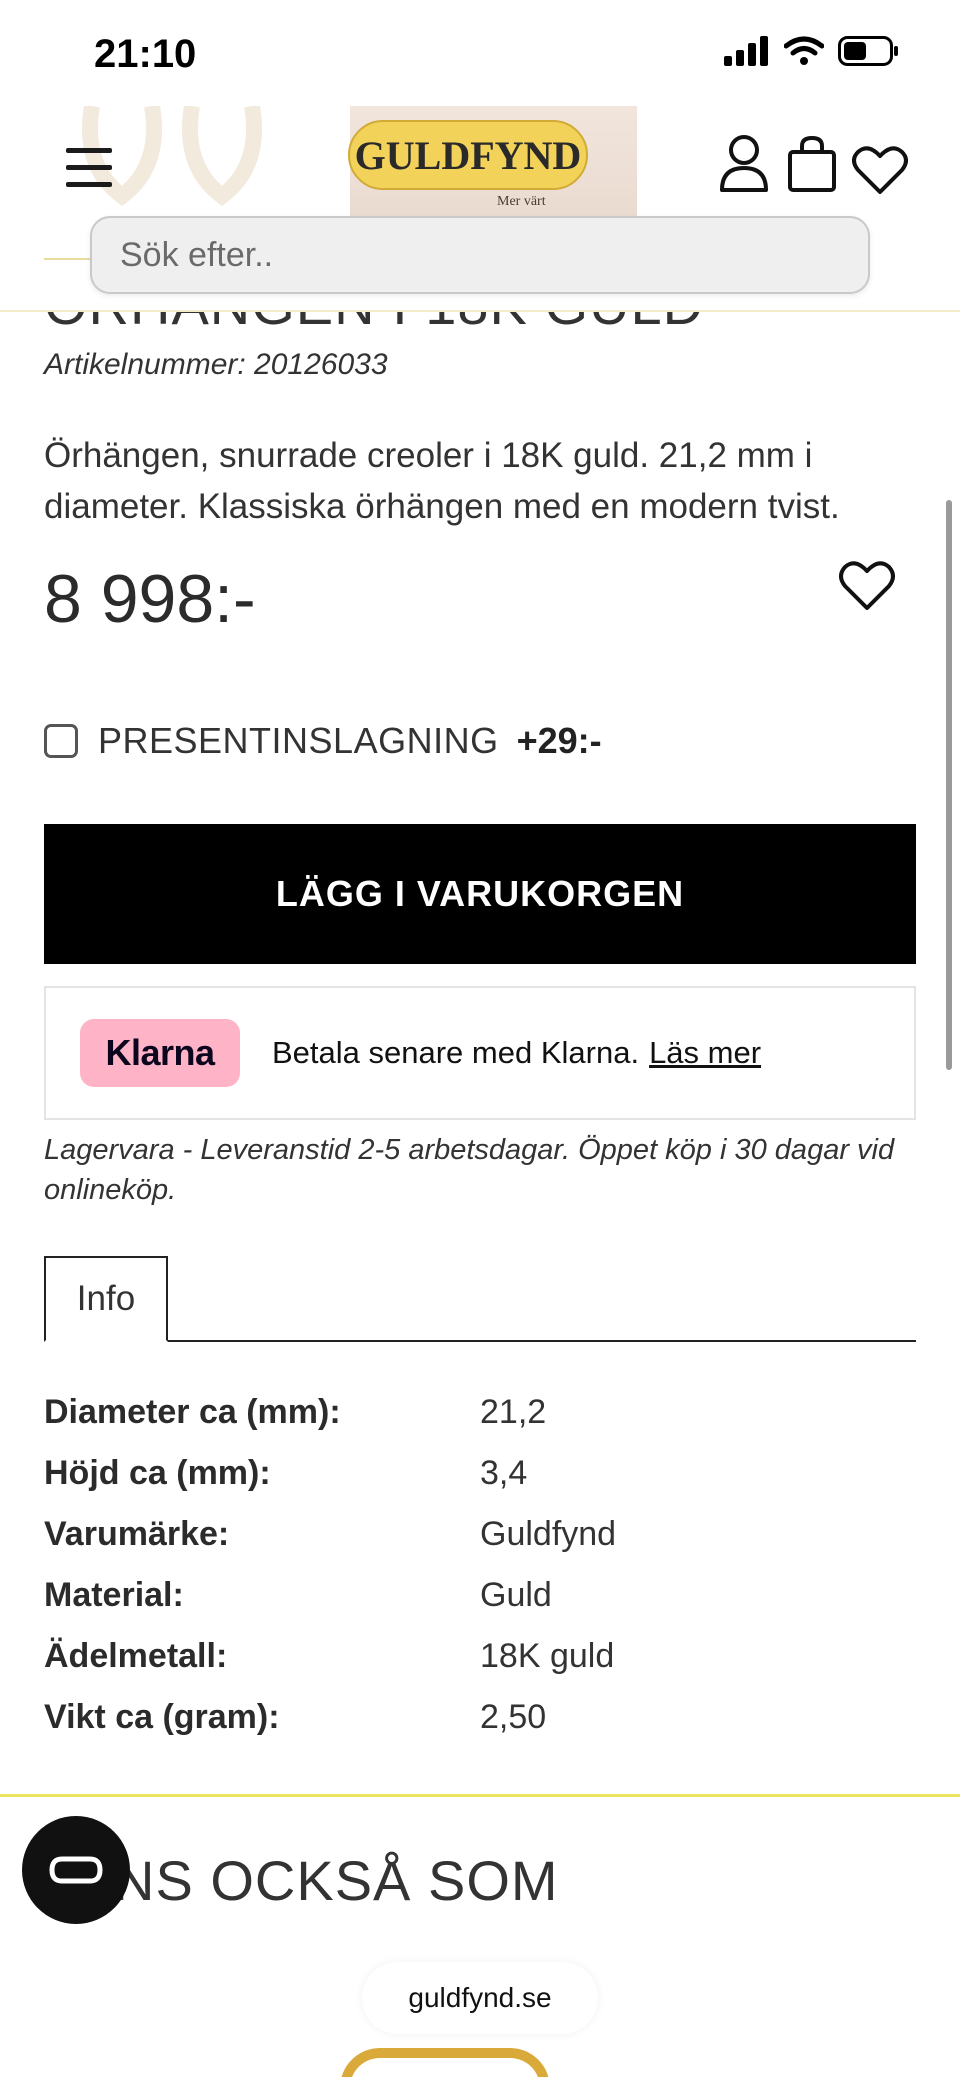 The width and height of the screenshot is (960, 2077). I want to click on logo-text: GULDFYND, so click(468, 155).